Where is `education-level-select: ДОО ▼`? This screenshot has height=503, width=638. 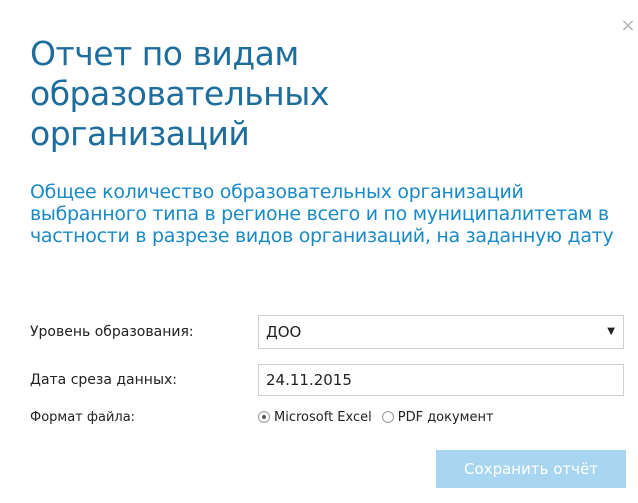
education-level-select: ДОО ▼ is located at coordinates (441, 332).